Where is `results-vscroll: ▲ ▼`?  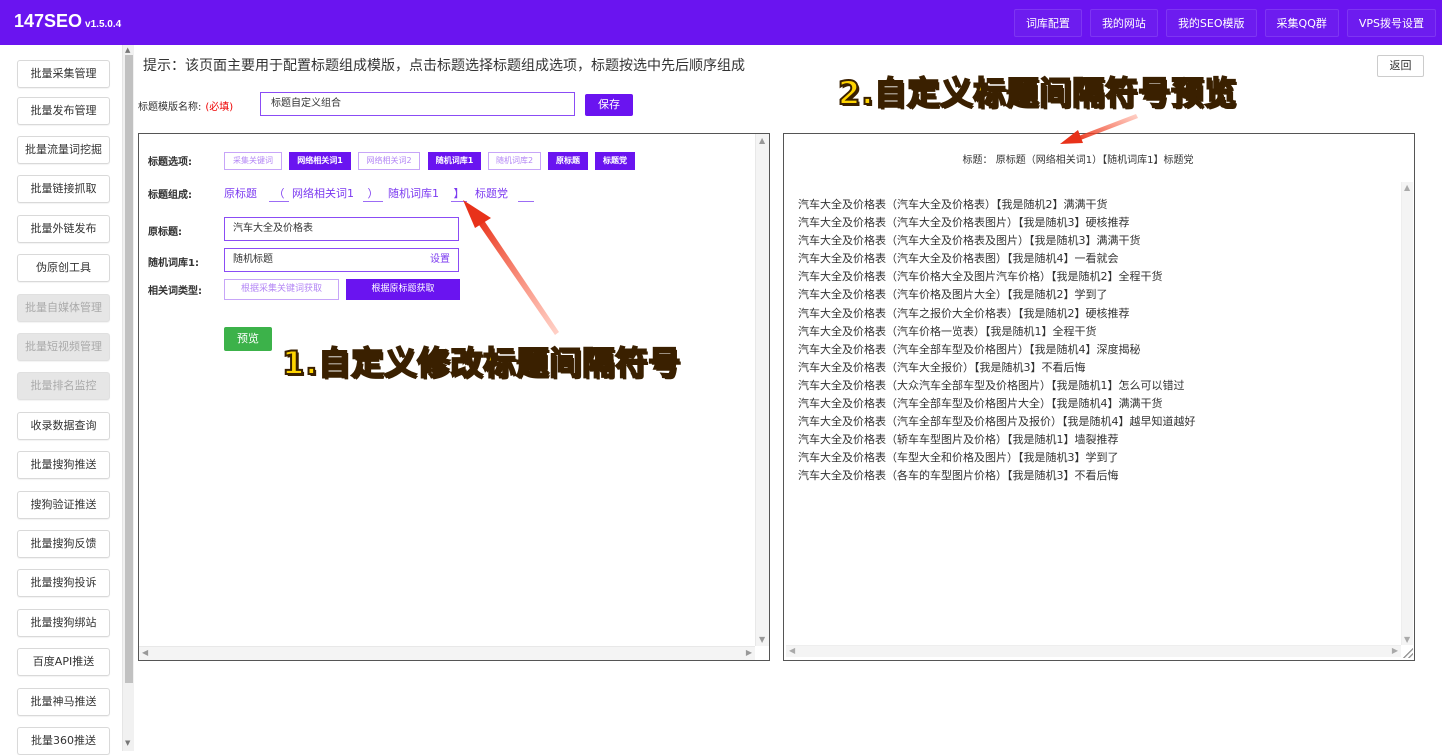
results-vscroll: ▲ ▼ is located at coordinates (1407, 413).